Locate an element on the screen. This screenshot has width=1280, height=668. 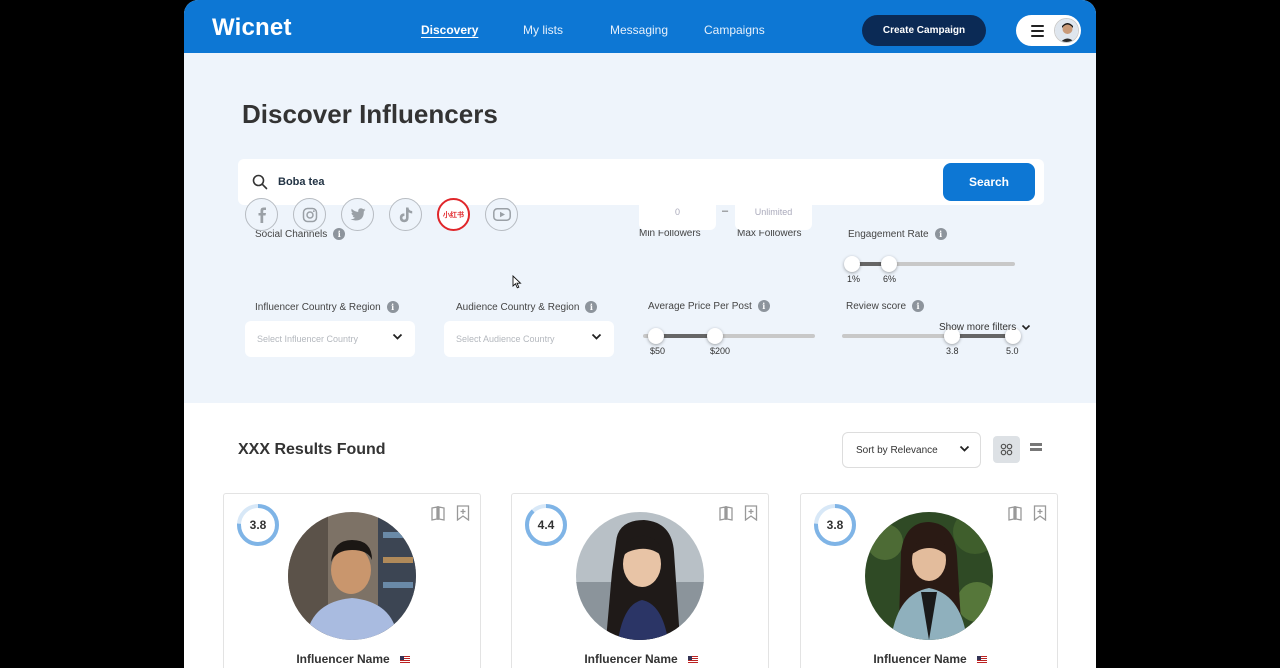
audience-country-select: Select Audience Country is located at coordinates (529, 339).